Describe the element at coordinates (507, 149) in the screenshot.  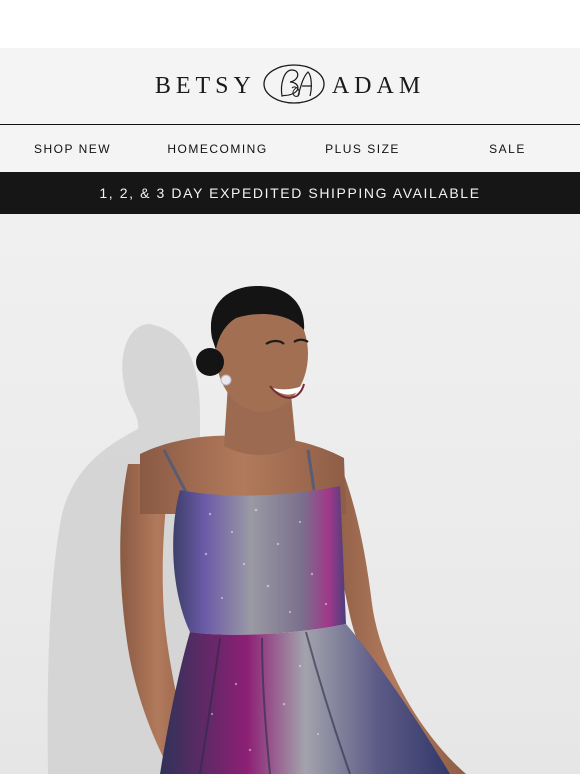
I see `nav-item-sale: SALE` at that location.